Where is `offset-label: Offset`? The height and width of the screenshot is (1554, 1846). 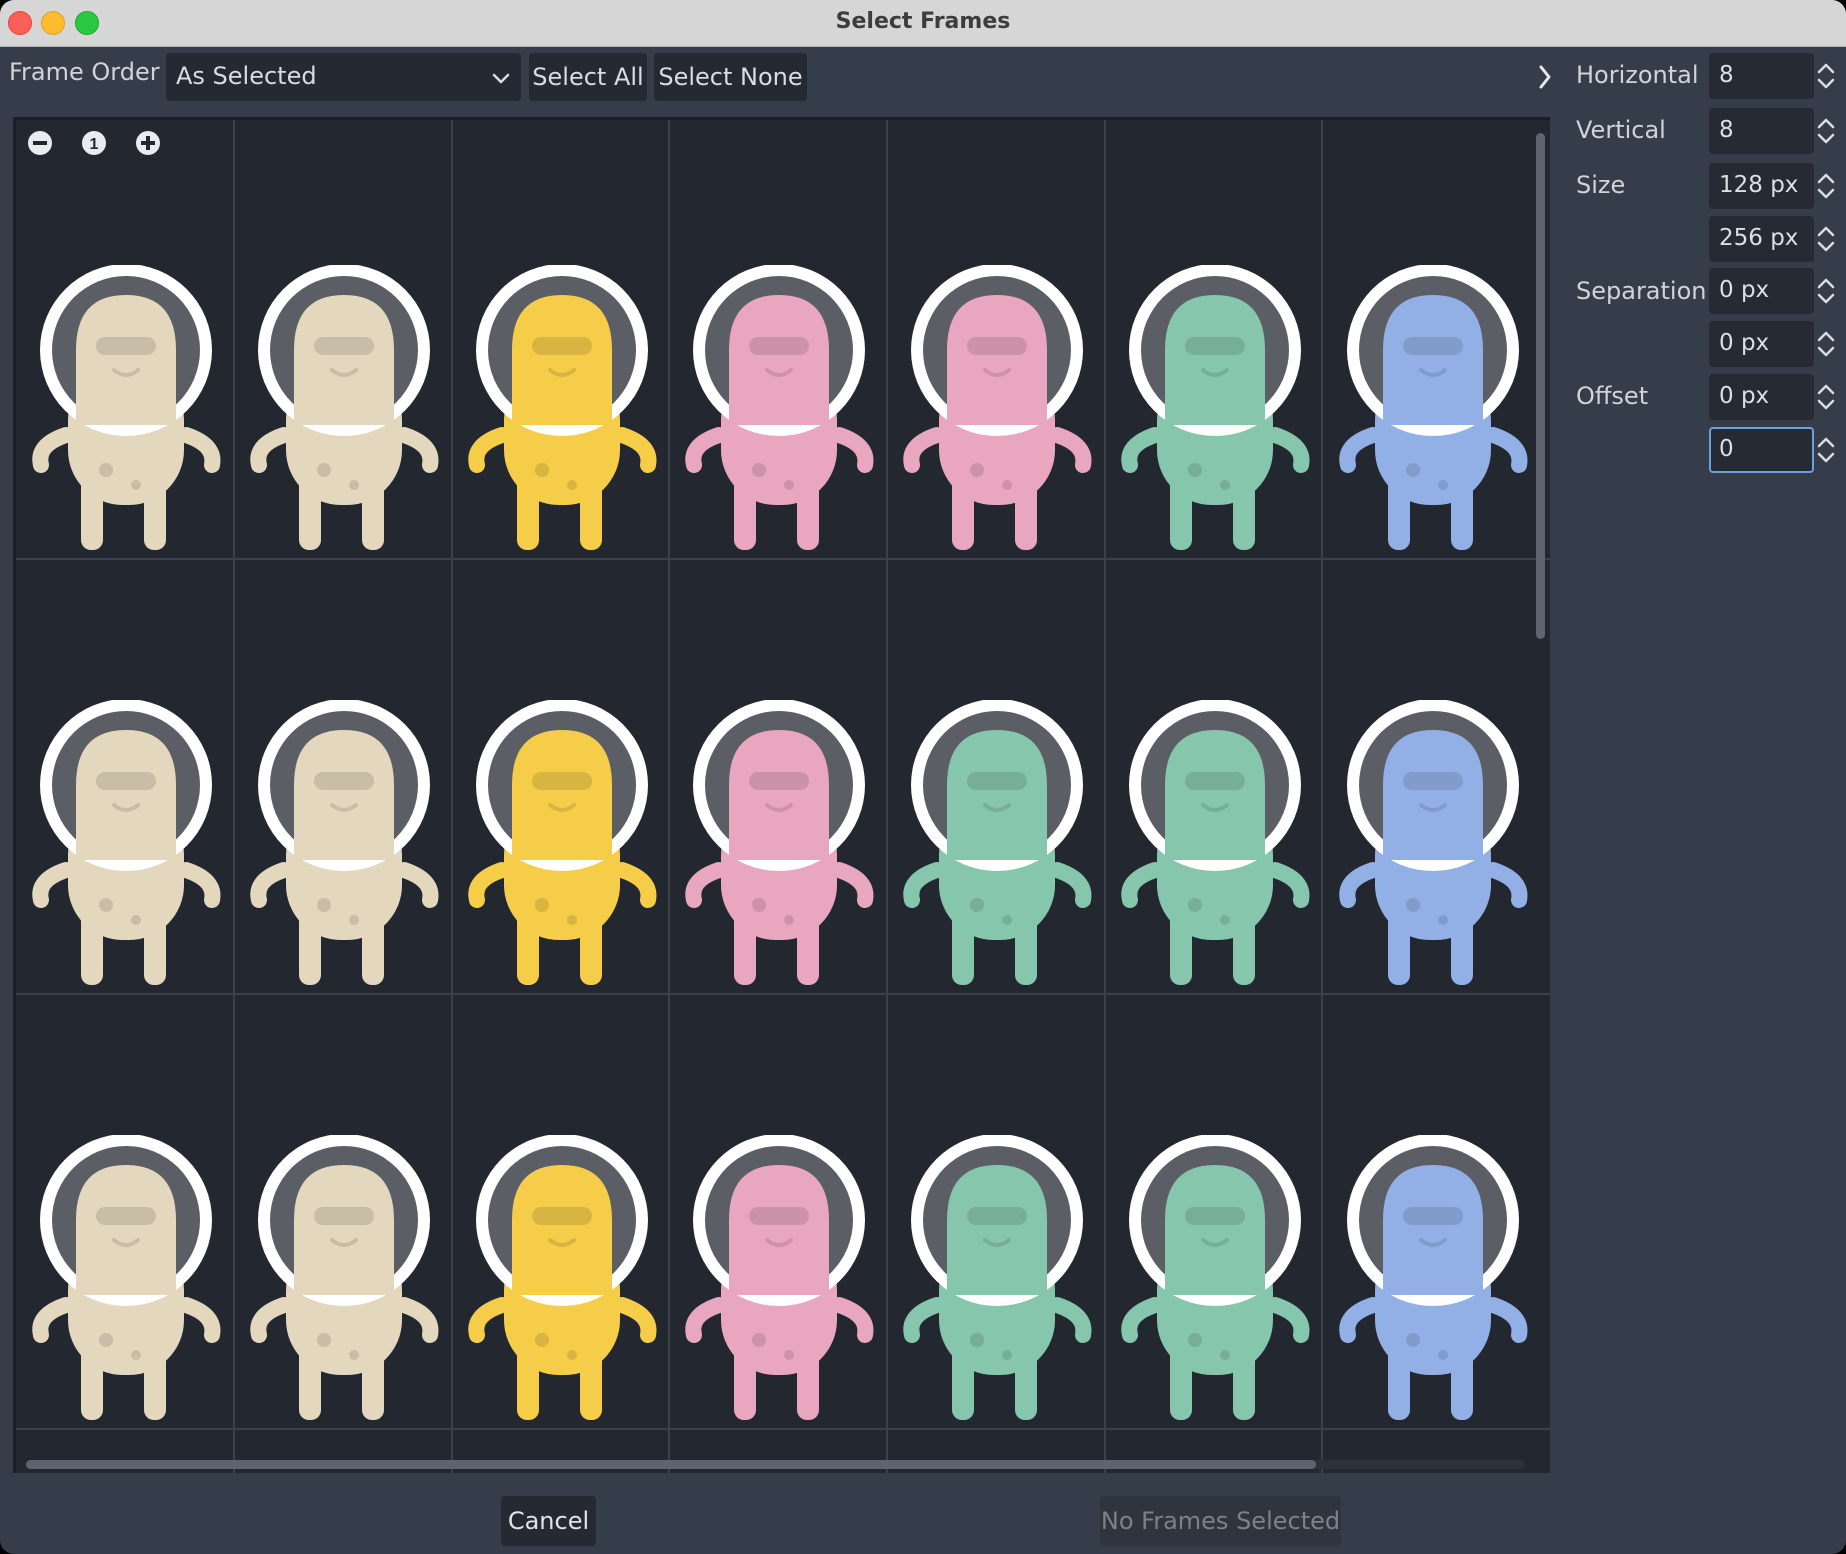 offset-label: Offset is located at coordinates (1612, 396).